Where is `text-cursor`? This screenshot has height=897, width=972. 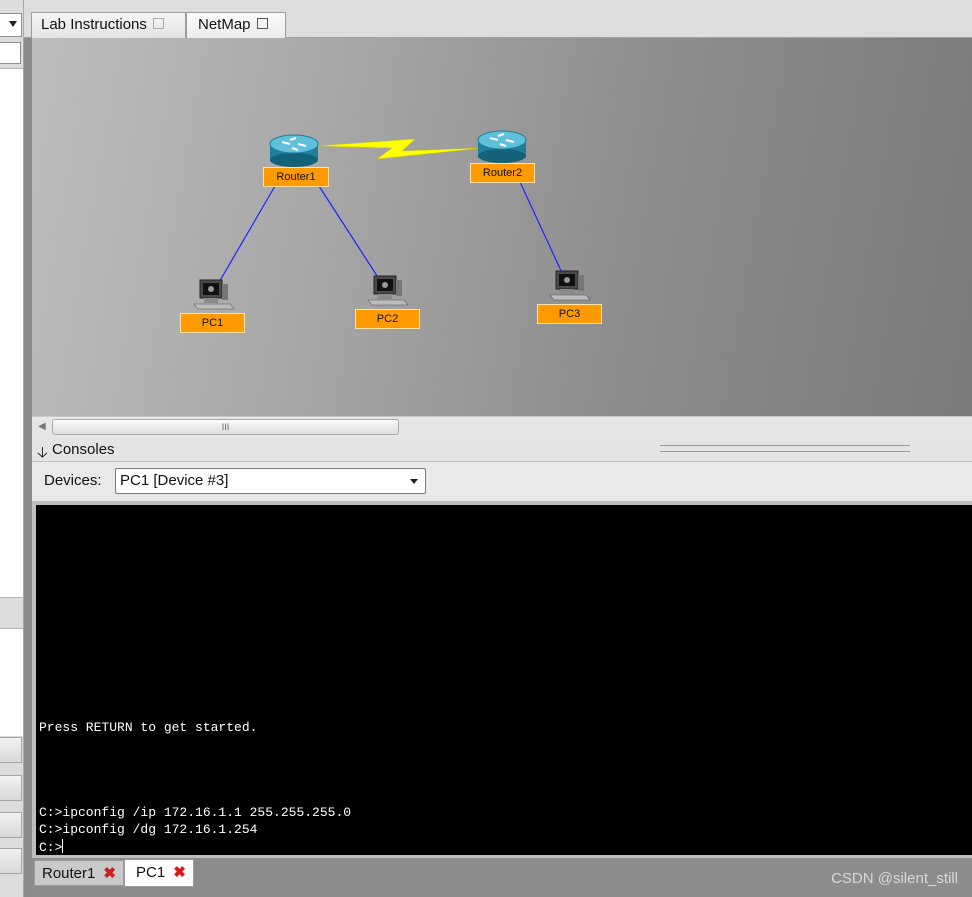
text-cursor is located at coordinates (63, 846).